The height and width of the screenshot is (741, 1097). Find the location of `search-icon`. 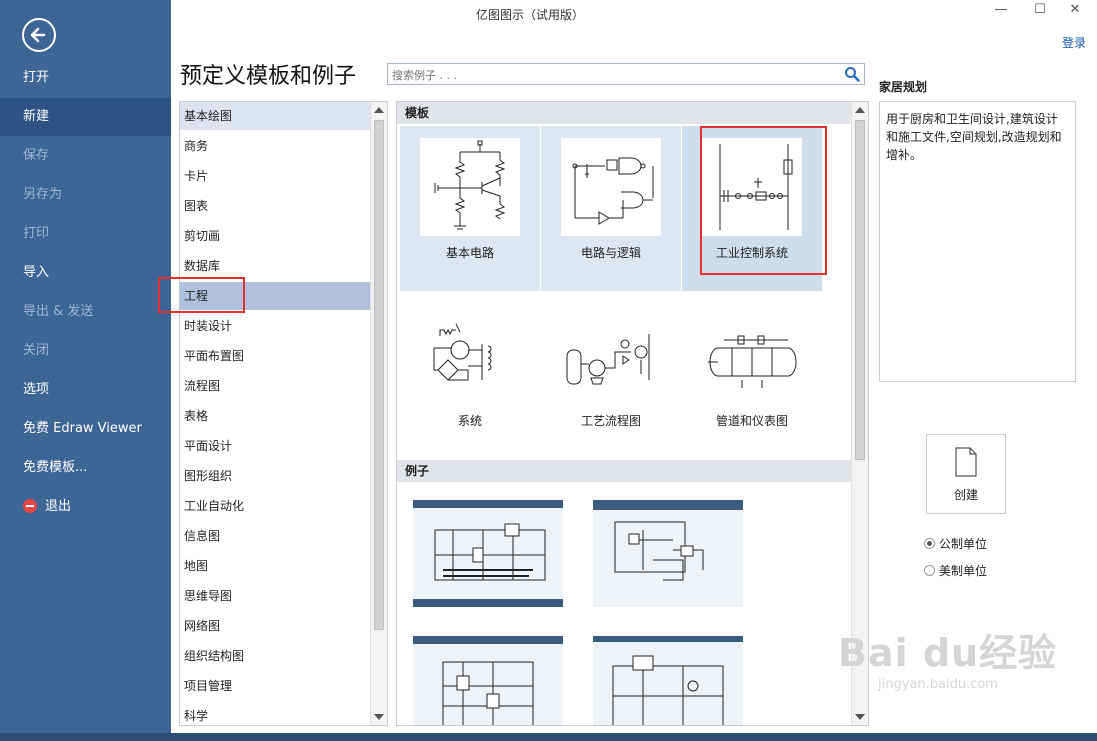

search-icon is located at coordinates (852, 74).